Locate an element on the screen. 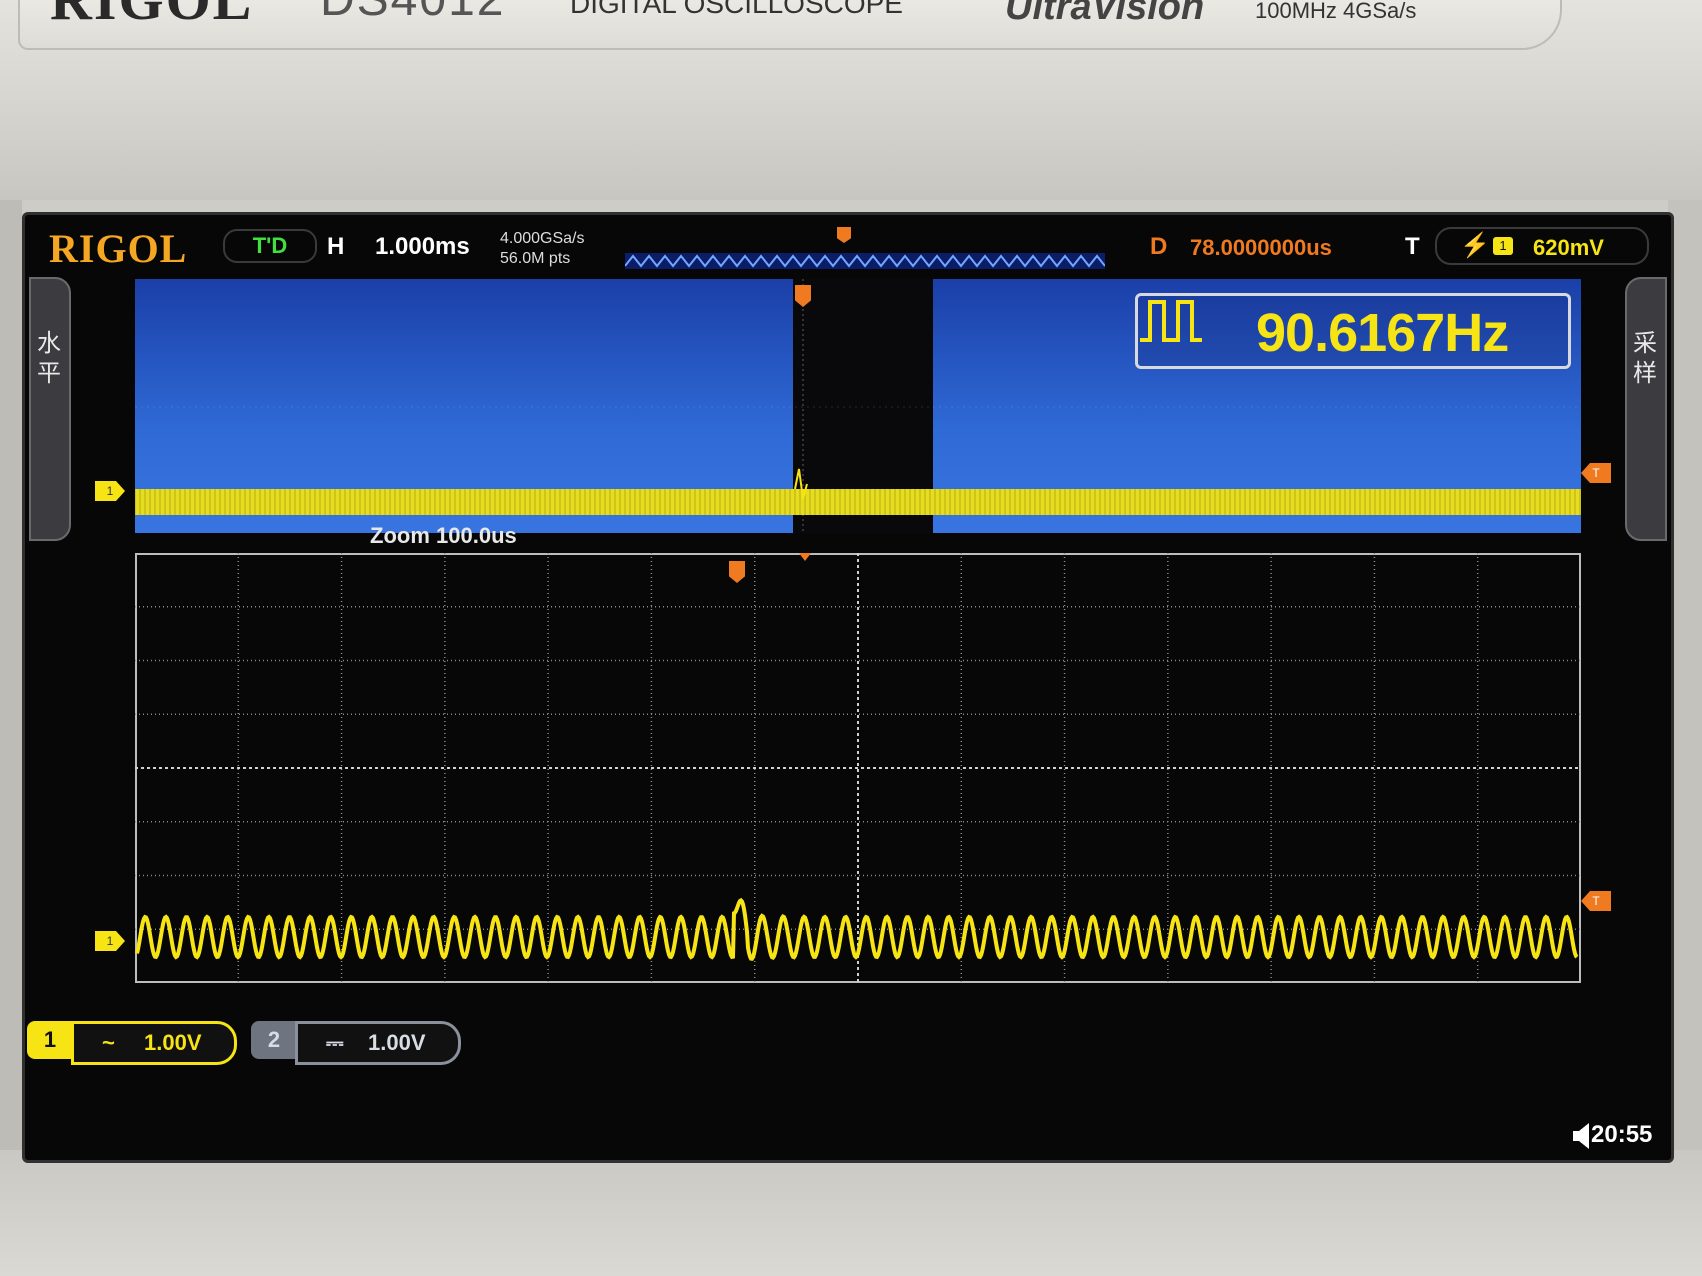 The height and width of the screenshot is (1276, 1702). timebase-value: 1.000ms is located at coordinates (422, 247).